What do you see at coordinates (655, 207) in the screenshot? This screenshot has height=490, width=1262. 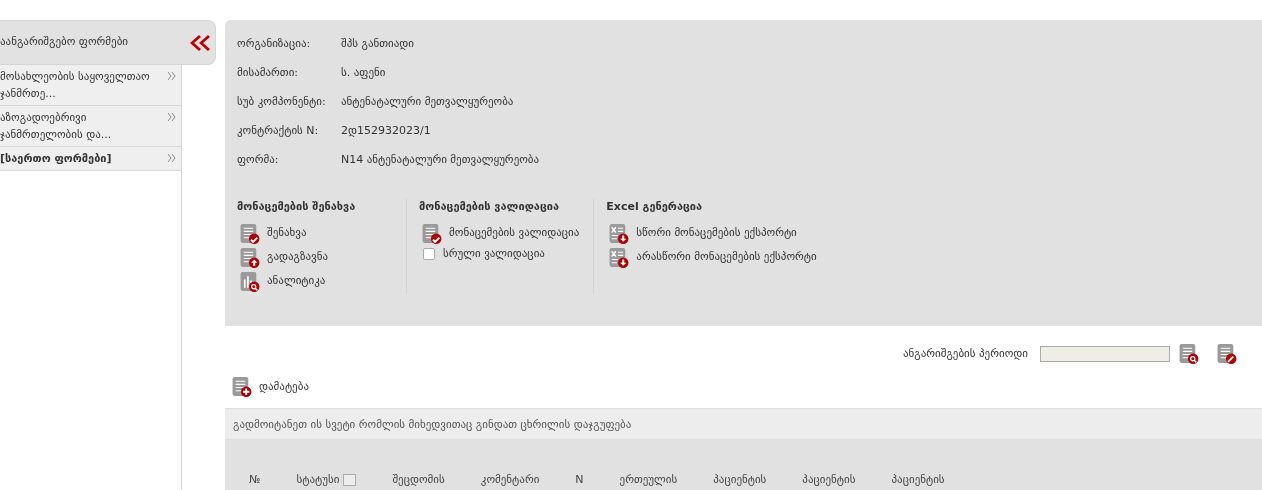 I see `group-title: Excel გენერაცია` at bounding box center [655, 207].